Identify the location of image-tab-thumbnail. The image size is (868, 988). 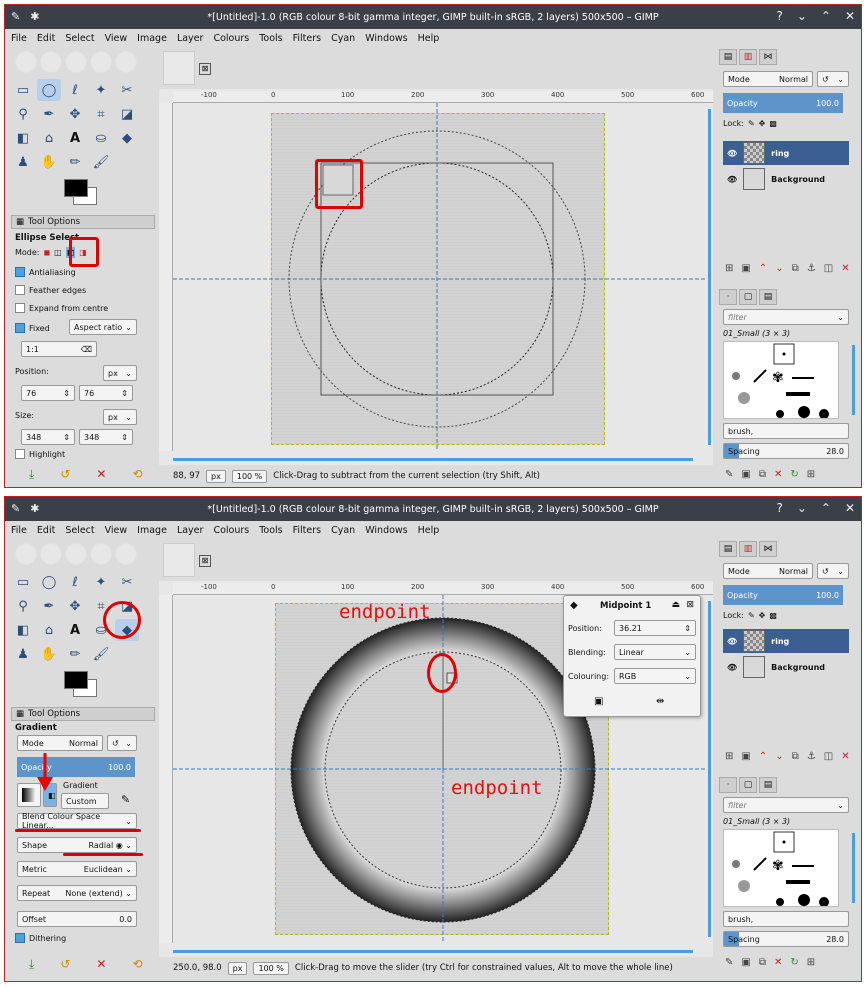
(179, 68).